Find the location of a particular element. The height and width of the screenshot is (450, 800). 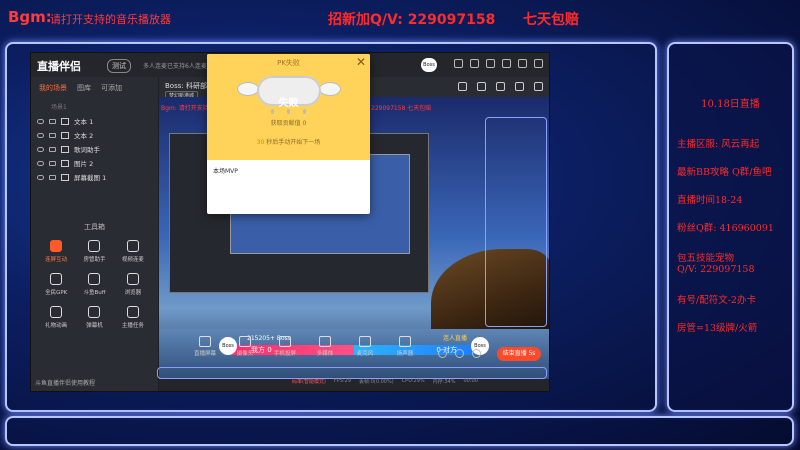

minimize-icon is located at coordinates (506, 63).